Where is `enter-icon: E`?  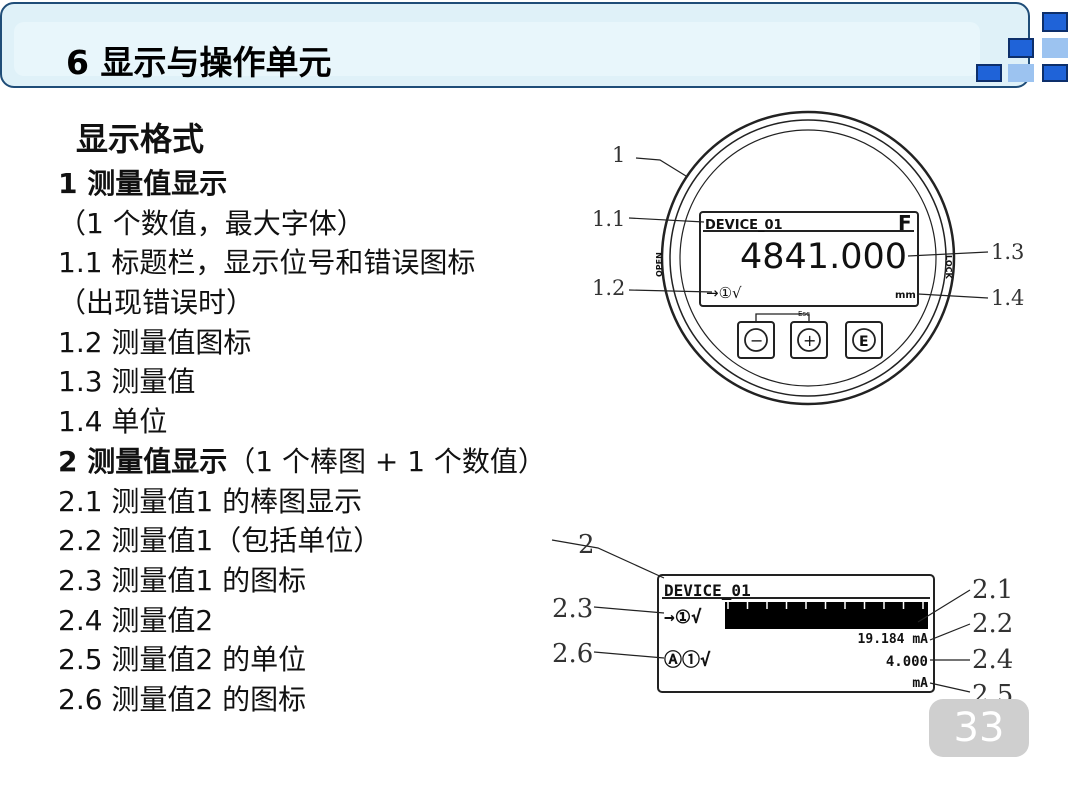
enter-icon: E is located at coordinates (864, 342).